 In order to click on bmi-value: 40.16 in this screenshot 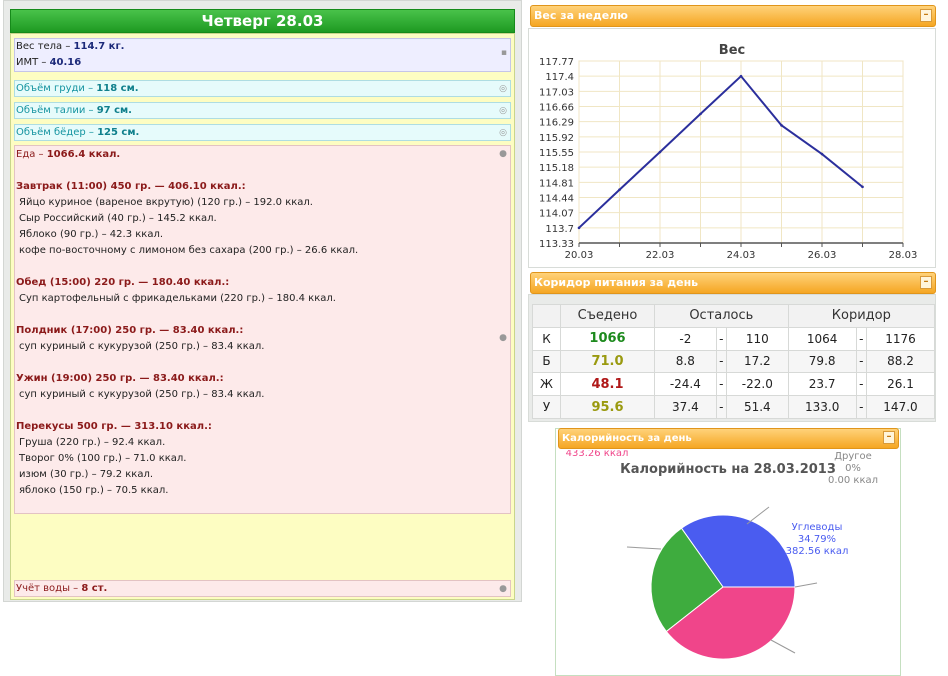, I will do `click(65, 62)`.